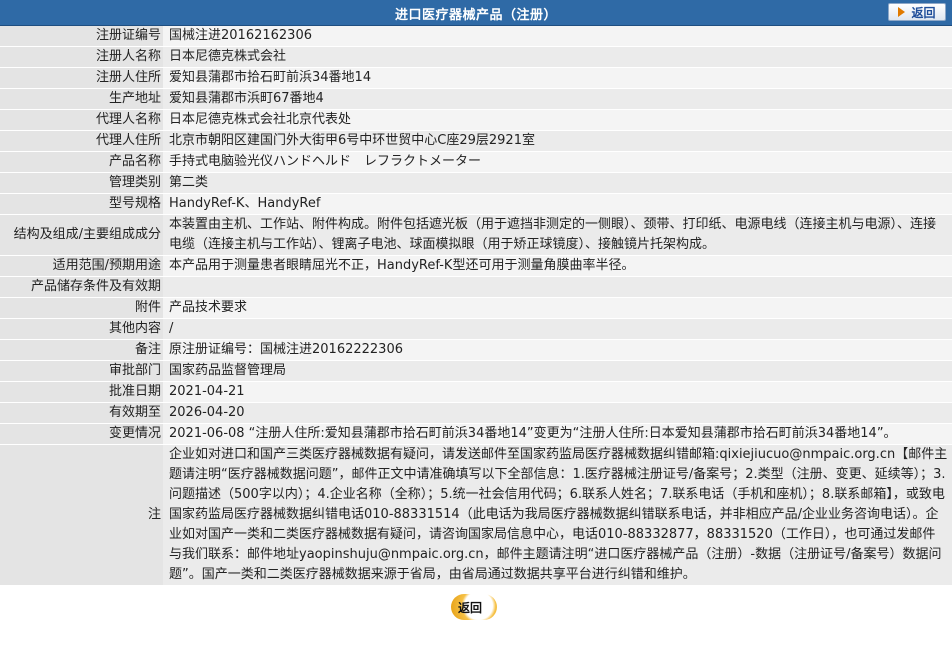 The image size is (952, 645). I want to click on field-value: 产品技术要求, so click(557, 308).